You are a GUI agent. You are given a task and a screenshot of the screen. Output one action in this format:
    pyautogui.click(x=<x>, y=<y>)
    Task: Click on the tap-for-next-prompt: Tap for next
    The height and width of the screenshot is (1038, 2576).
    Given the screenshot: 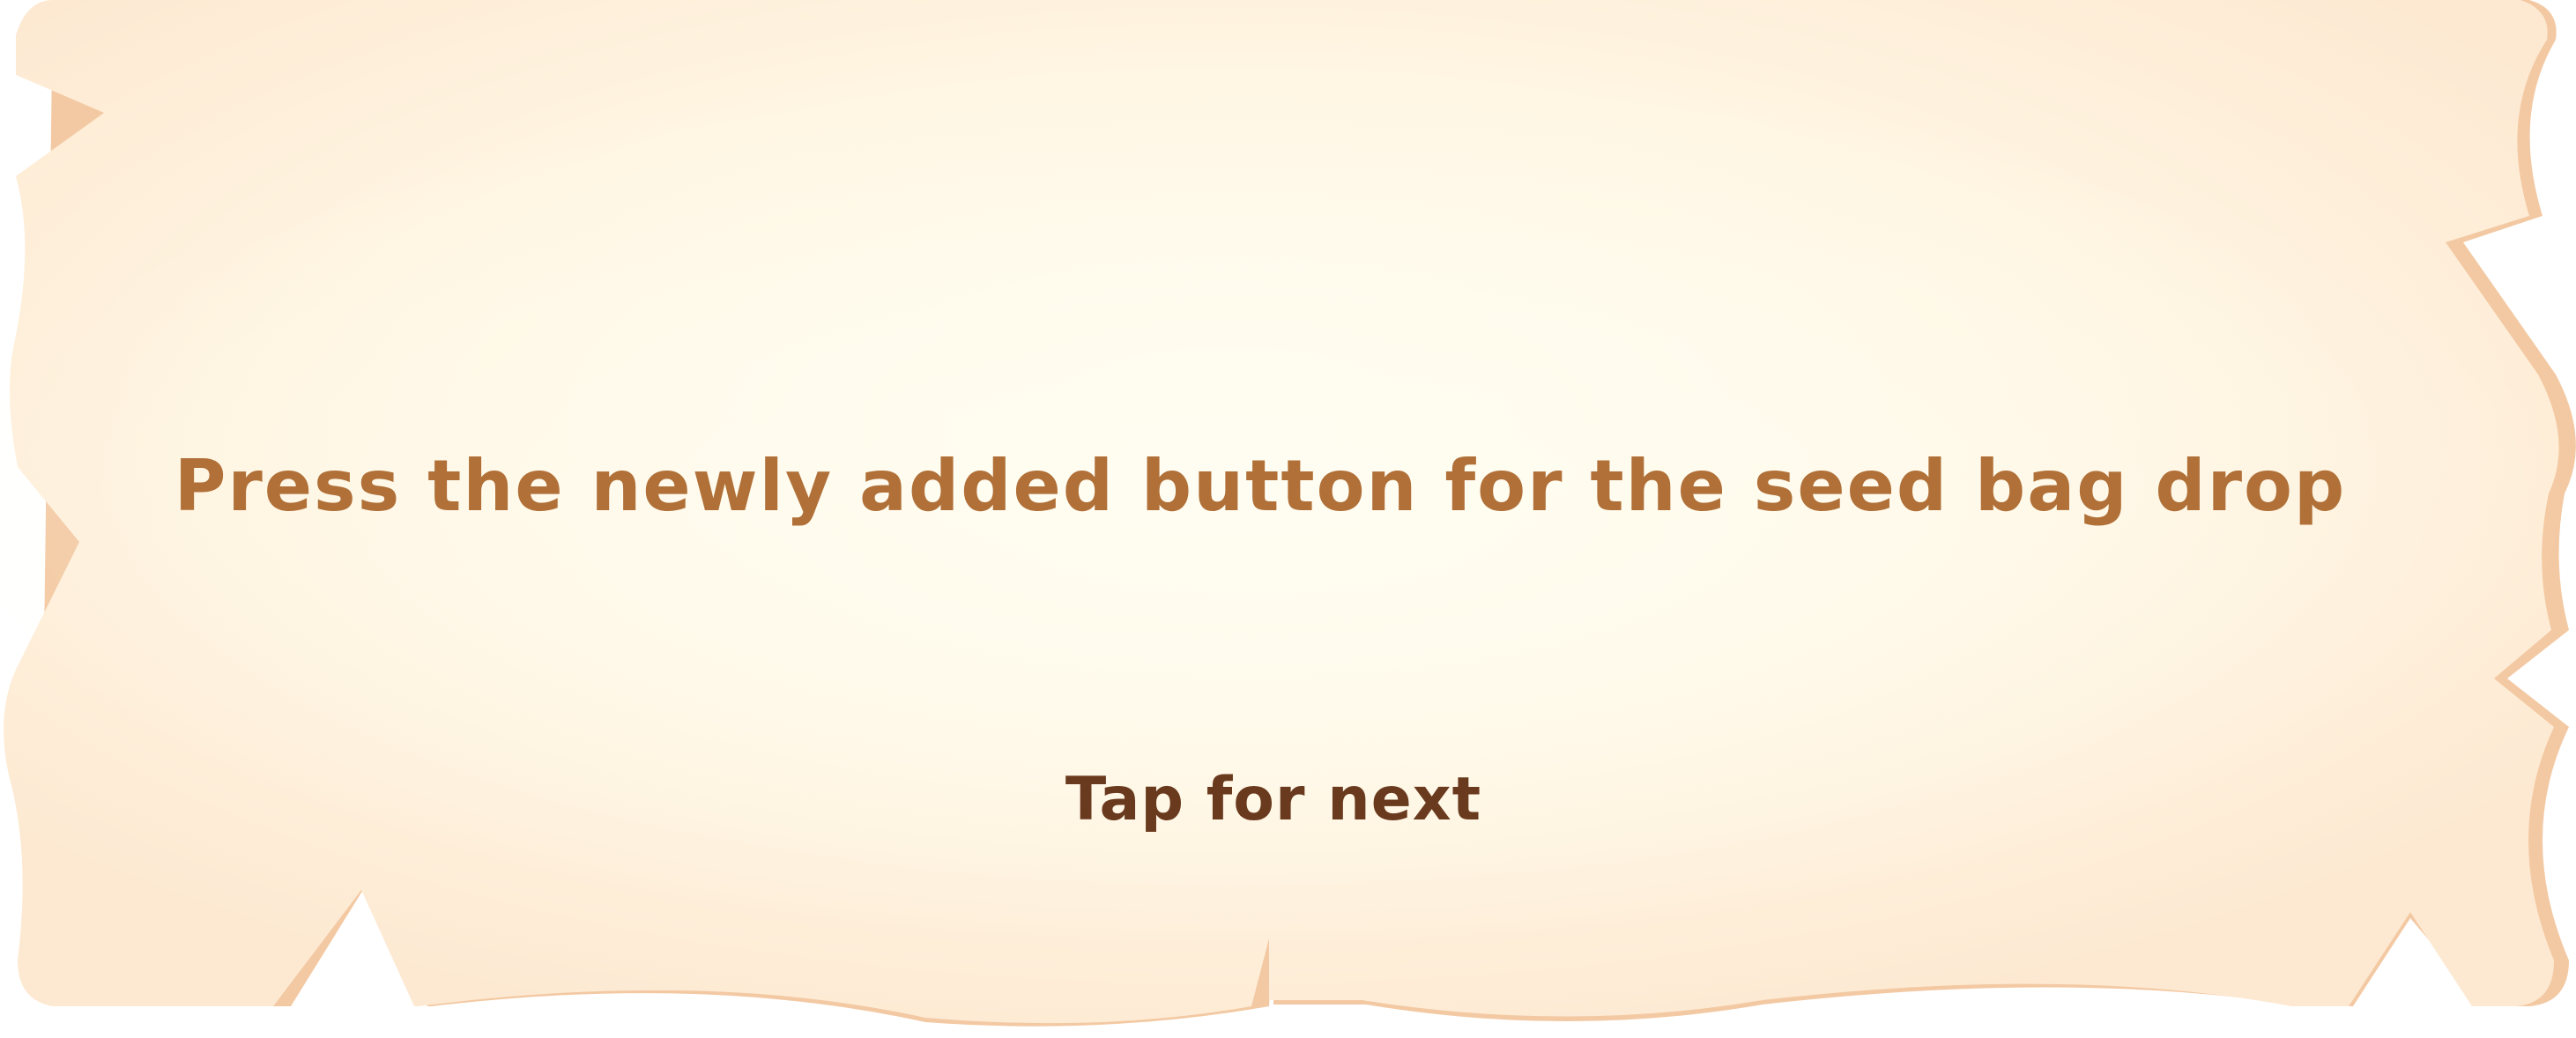 What is the action you would take?
    pyautogui.click(x=1273, y=799)
    